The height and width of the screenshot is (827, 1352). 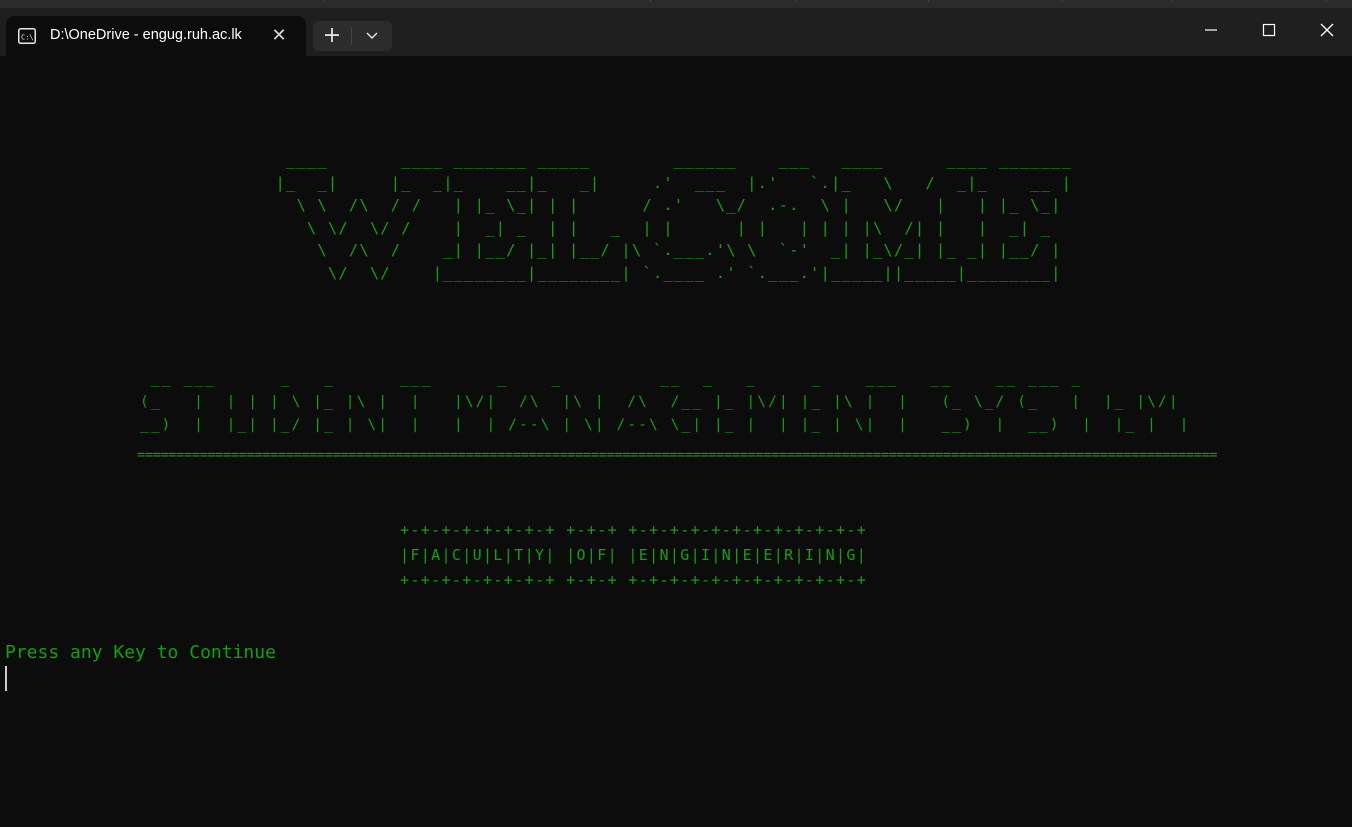 I want to click on close-icon: ✕, so click(x=279, y=36).